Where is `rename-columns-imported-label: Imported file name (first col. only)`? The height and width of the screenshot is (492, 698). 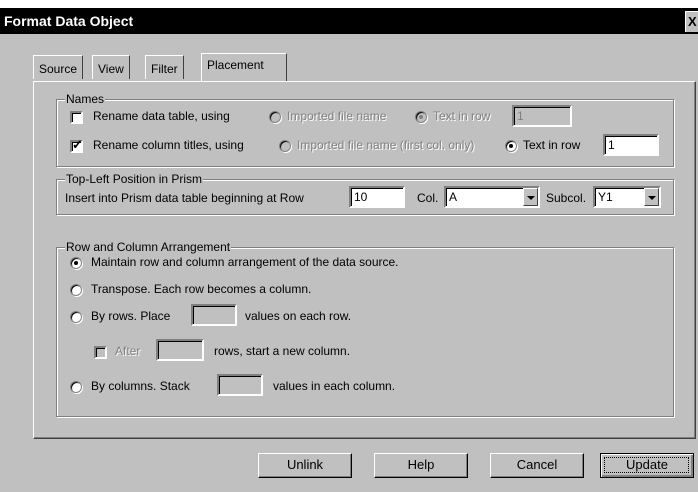
rename-columns-imported-label: Imported file name (first col. only) is located at coordinates (386, 145).